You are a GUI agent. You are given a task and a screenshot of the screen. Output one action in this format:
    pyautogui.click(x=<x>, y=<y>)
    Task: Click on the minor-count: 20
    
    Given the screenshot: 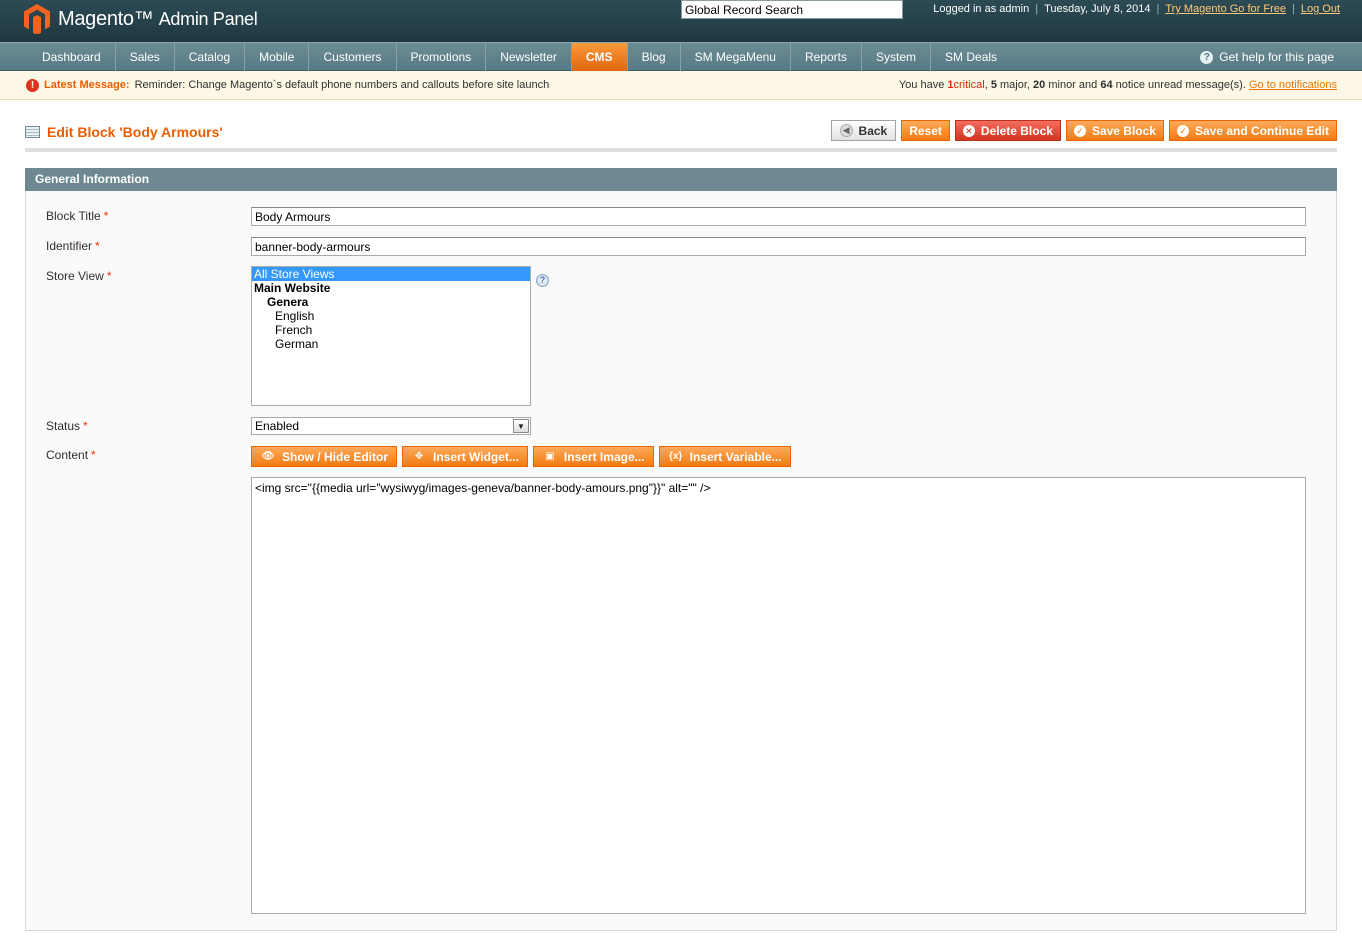 What is the action you would take?
    pyautogui.click(x=1039, y=85)
    